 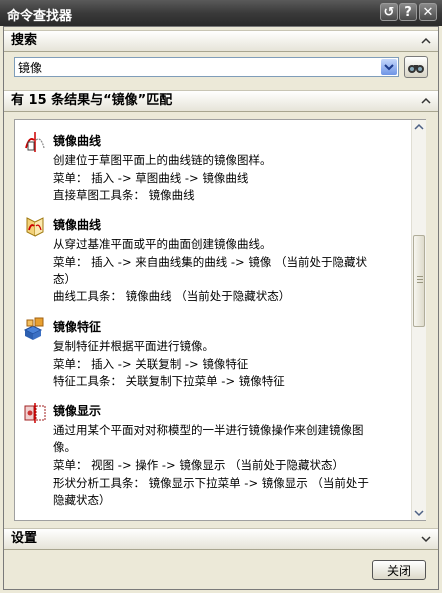 I want to click on mirror-curve-plane-icon, so click(x=35, y=227).